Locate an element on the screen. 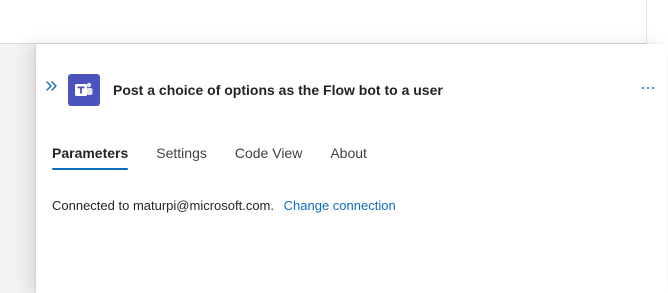 The height and width of the screenshot is (293, 668). tab-code-view: Code View is located at coordinates (268, 157).